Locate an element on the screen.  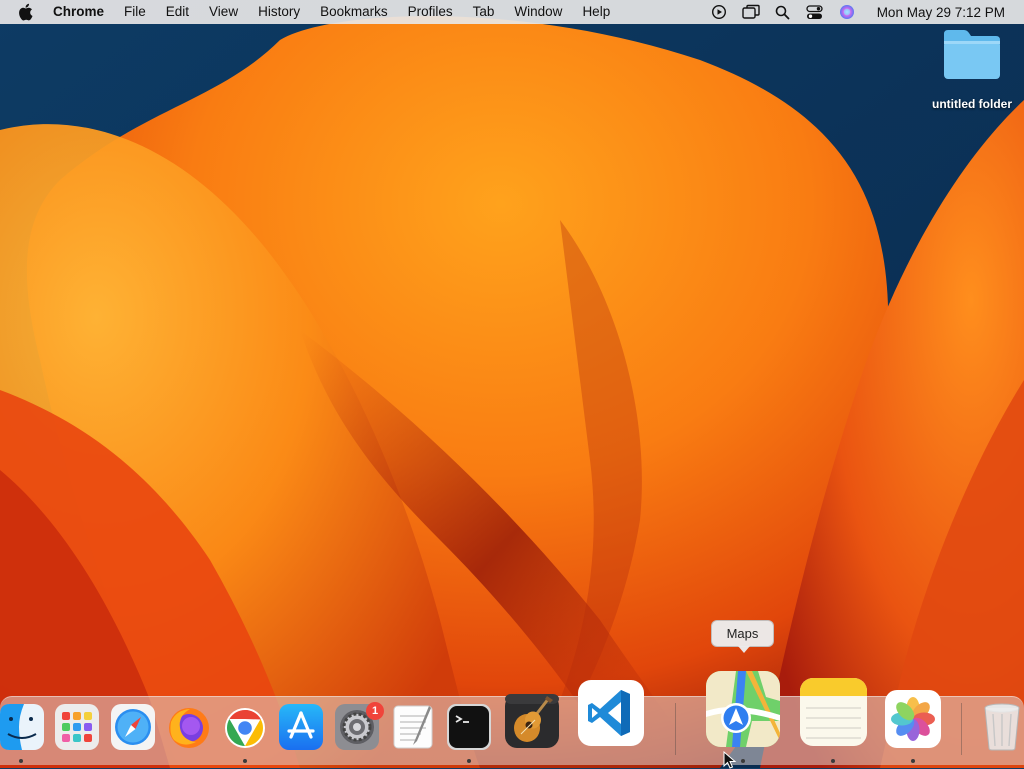
notes-icon is located at coordinates (833, 712).